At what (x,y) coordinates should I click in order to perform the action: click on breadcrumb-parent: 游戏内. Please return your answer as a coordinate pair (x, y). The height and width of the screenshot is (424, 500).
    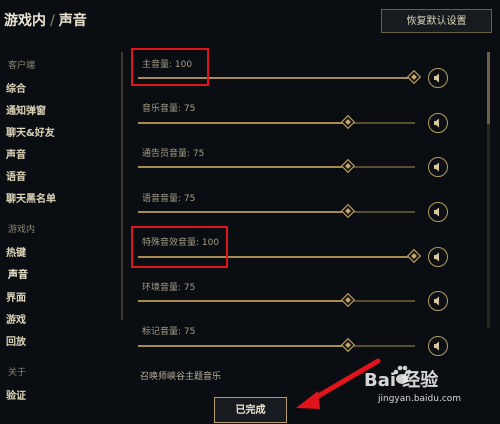
    Looking at the image, I should click on (25, 21).